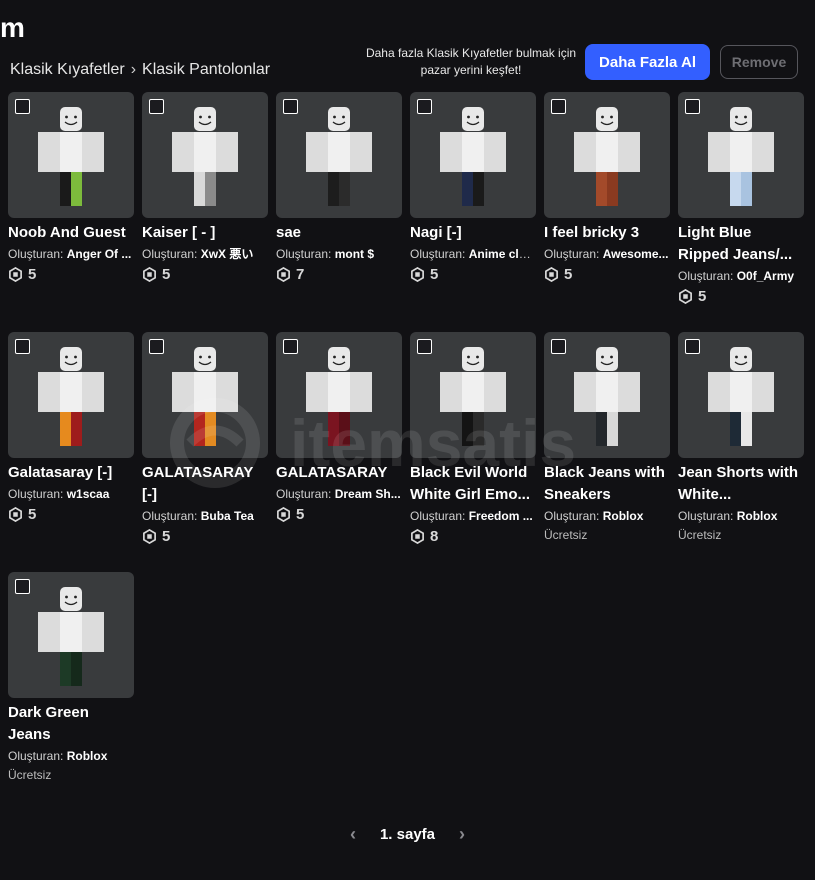 This screenshot has width=815, height=880. Describe the element at coordinates (339, 473) in the screenshot. I see `item-name: GALATASARAY` at that location.